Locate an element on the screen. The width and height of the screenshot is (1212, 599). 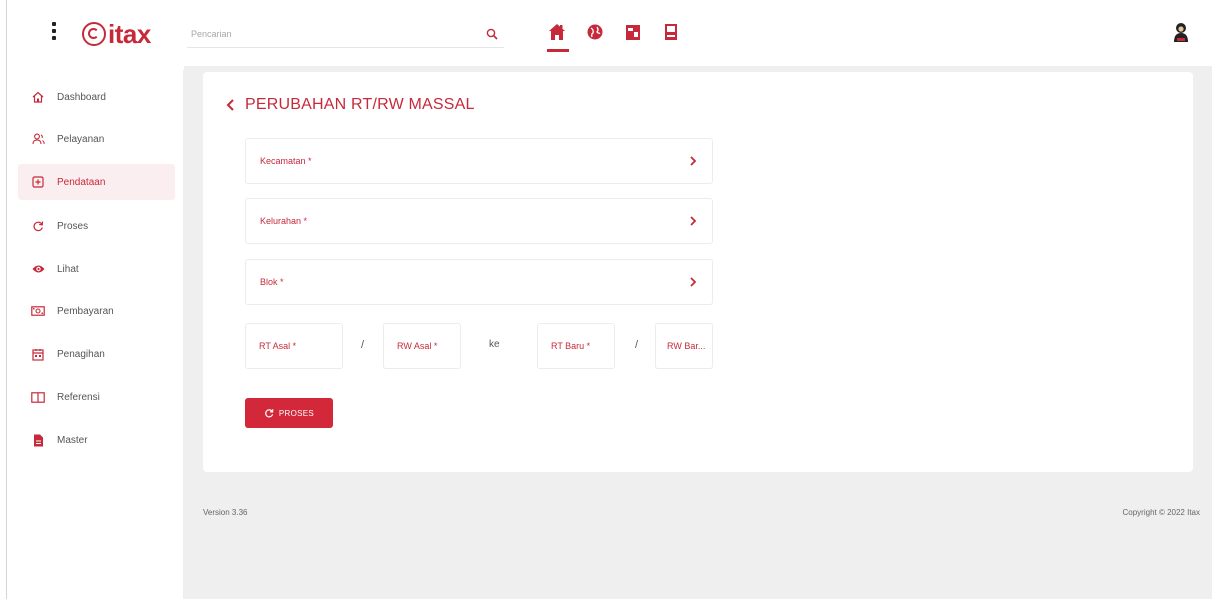
home-icon is located at coordinates (558, 37).